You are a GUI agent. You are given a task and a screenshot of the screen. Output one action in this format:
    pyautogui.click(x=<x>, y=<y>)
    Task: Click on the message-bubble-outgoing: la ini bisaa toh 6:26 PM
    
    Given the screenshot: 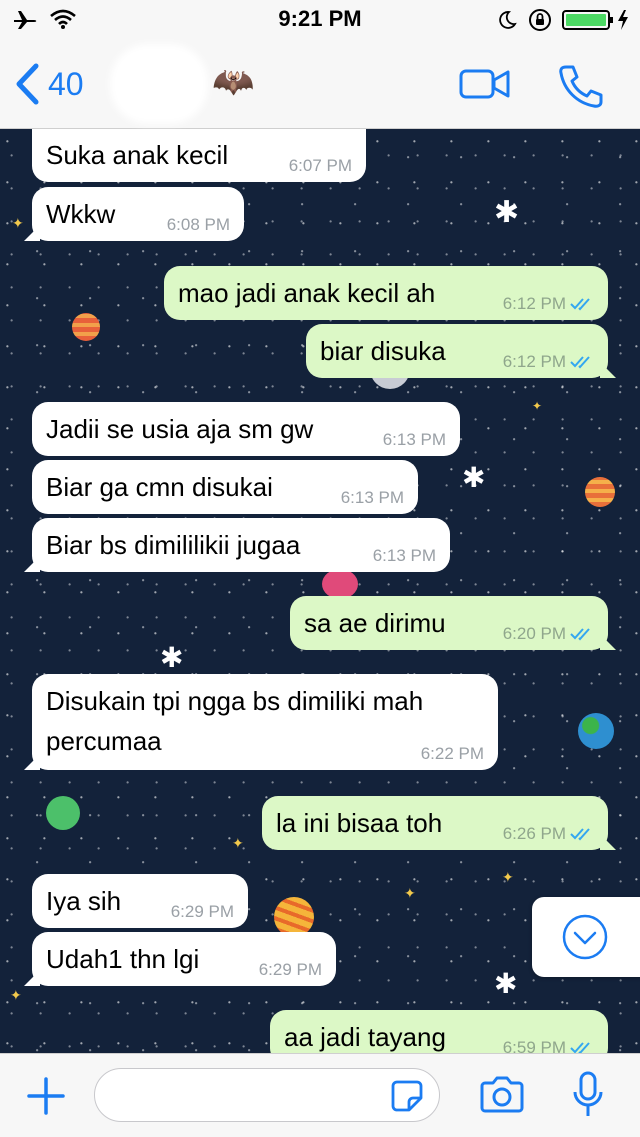 What is the action you would take?
    pyautogui.click(x=439, y=823)
    